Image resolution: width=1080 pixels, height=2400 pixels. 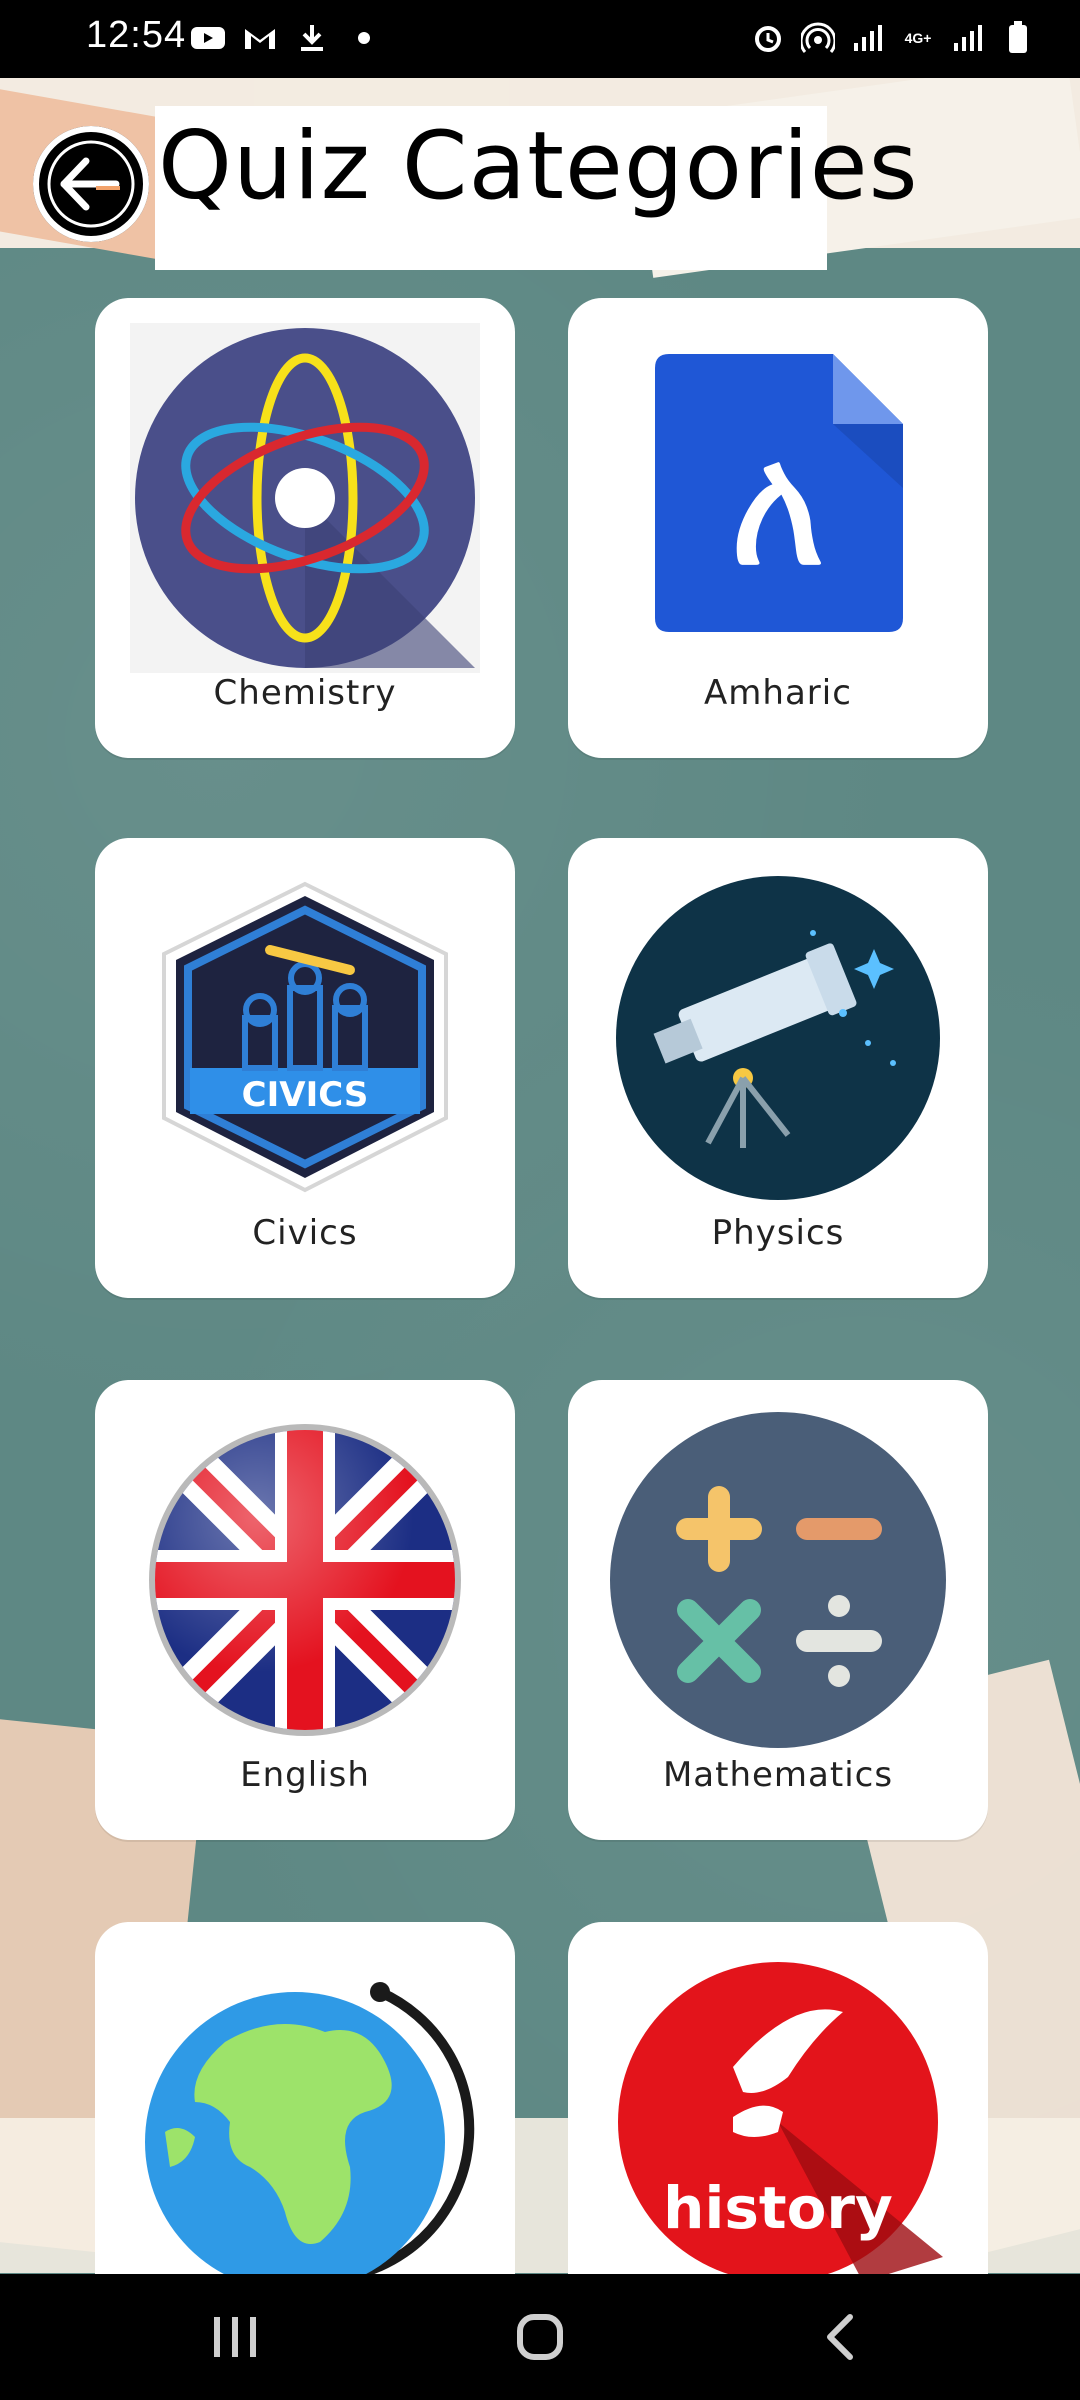 What do you see at coordinates (260, 38) in the screenshot?
I see `gmail-icon` at bounding box center [260, 38].